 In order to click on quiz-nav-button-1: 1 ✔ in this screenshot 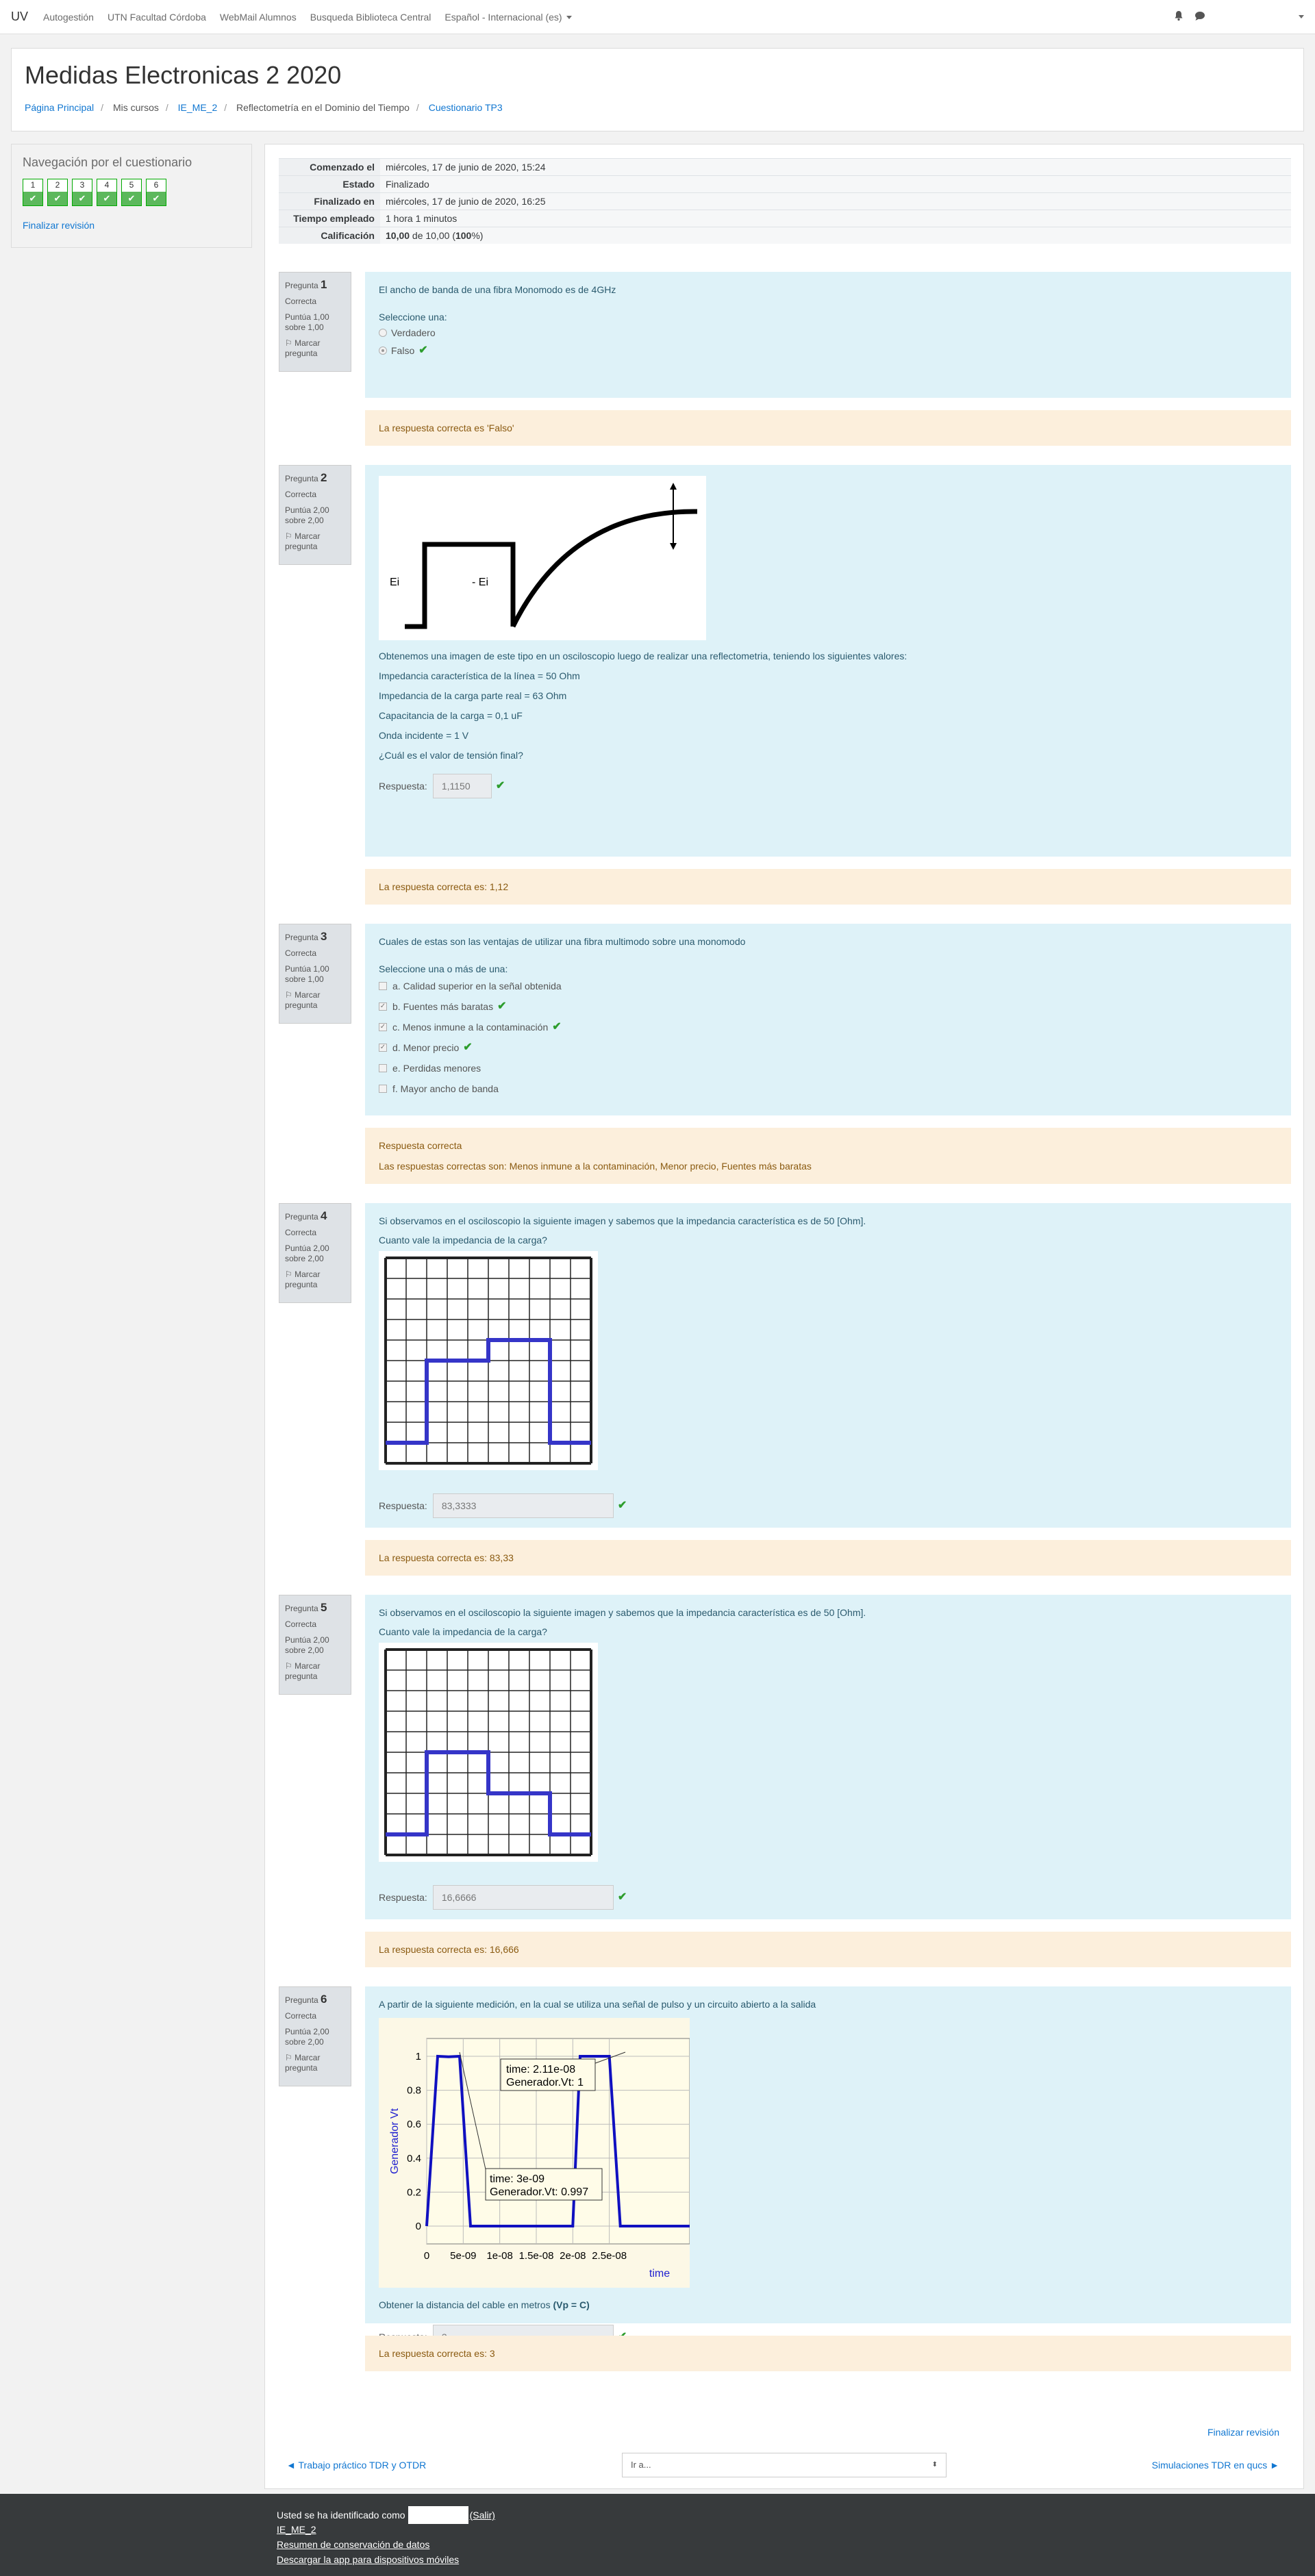, I will do `click(33, 192)`.